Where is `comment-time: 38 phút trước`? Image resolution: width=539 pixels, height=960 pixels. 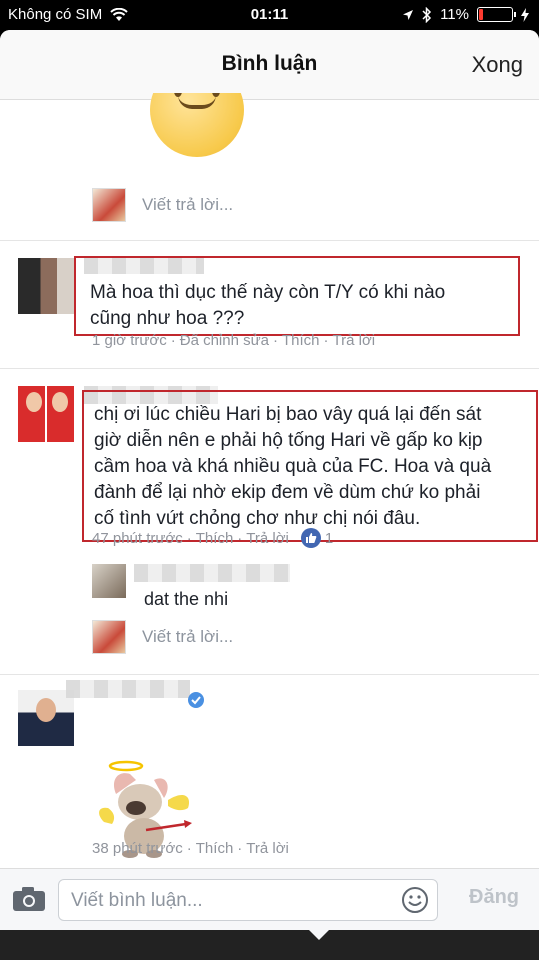
comment-time: 38 phút trước is located at coordinates (137, 848).